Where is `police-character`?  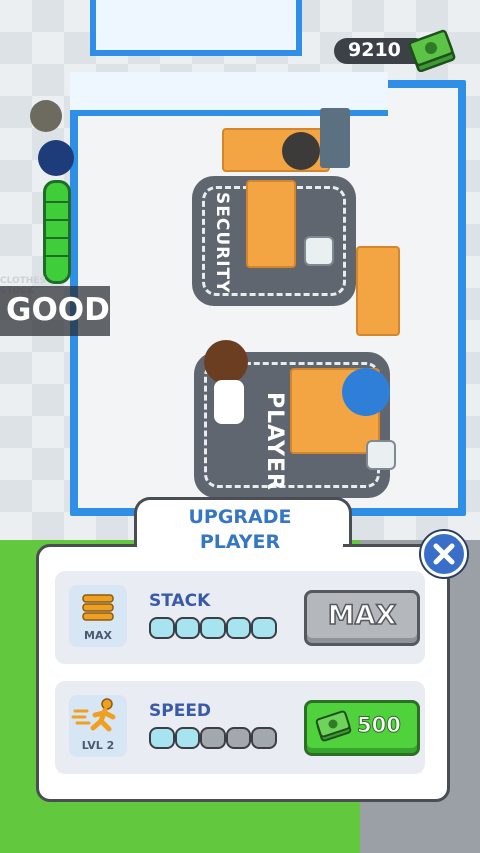 police-character is located at coordinates (56, 158).